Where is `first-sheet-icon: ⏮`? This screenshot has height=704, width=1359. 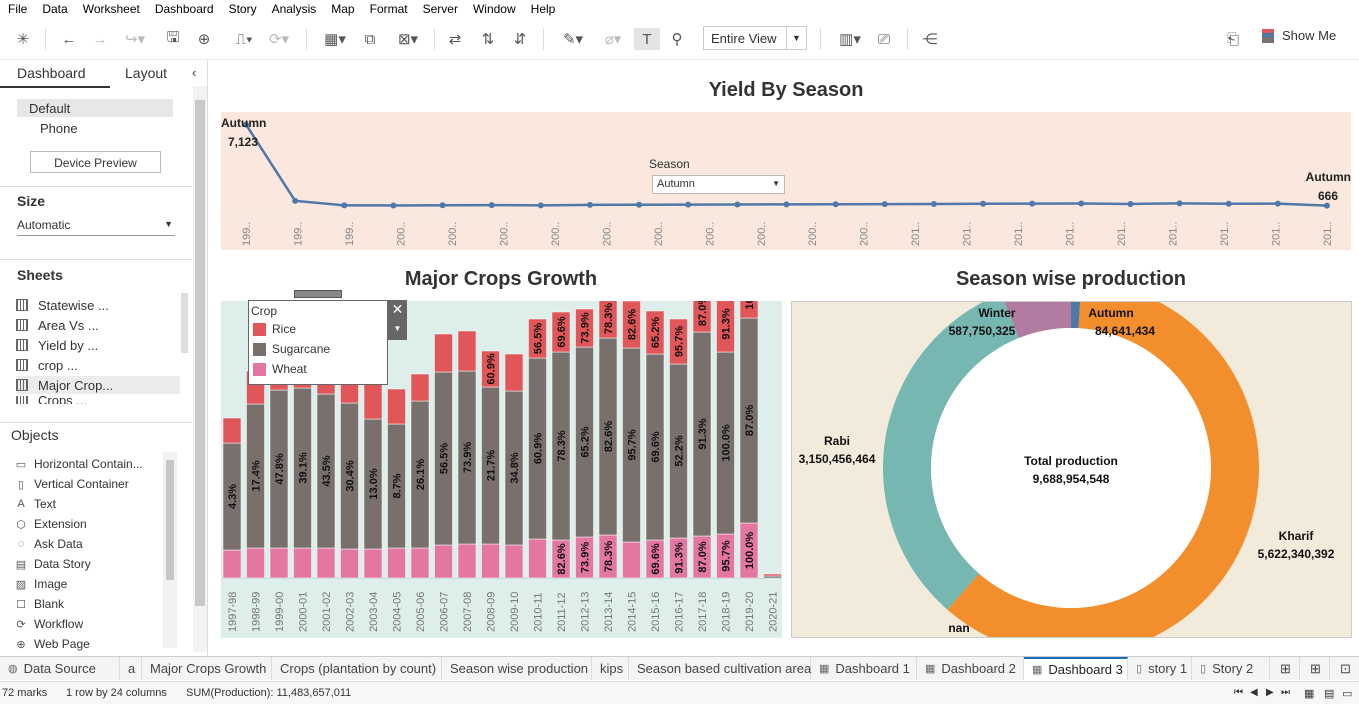
first-sheet-icon: ⏮ is located at coordinates (1238, 692).